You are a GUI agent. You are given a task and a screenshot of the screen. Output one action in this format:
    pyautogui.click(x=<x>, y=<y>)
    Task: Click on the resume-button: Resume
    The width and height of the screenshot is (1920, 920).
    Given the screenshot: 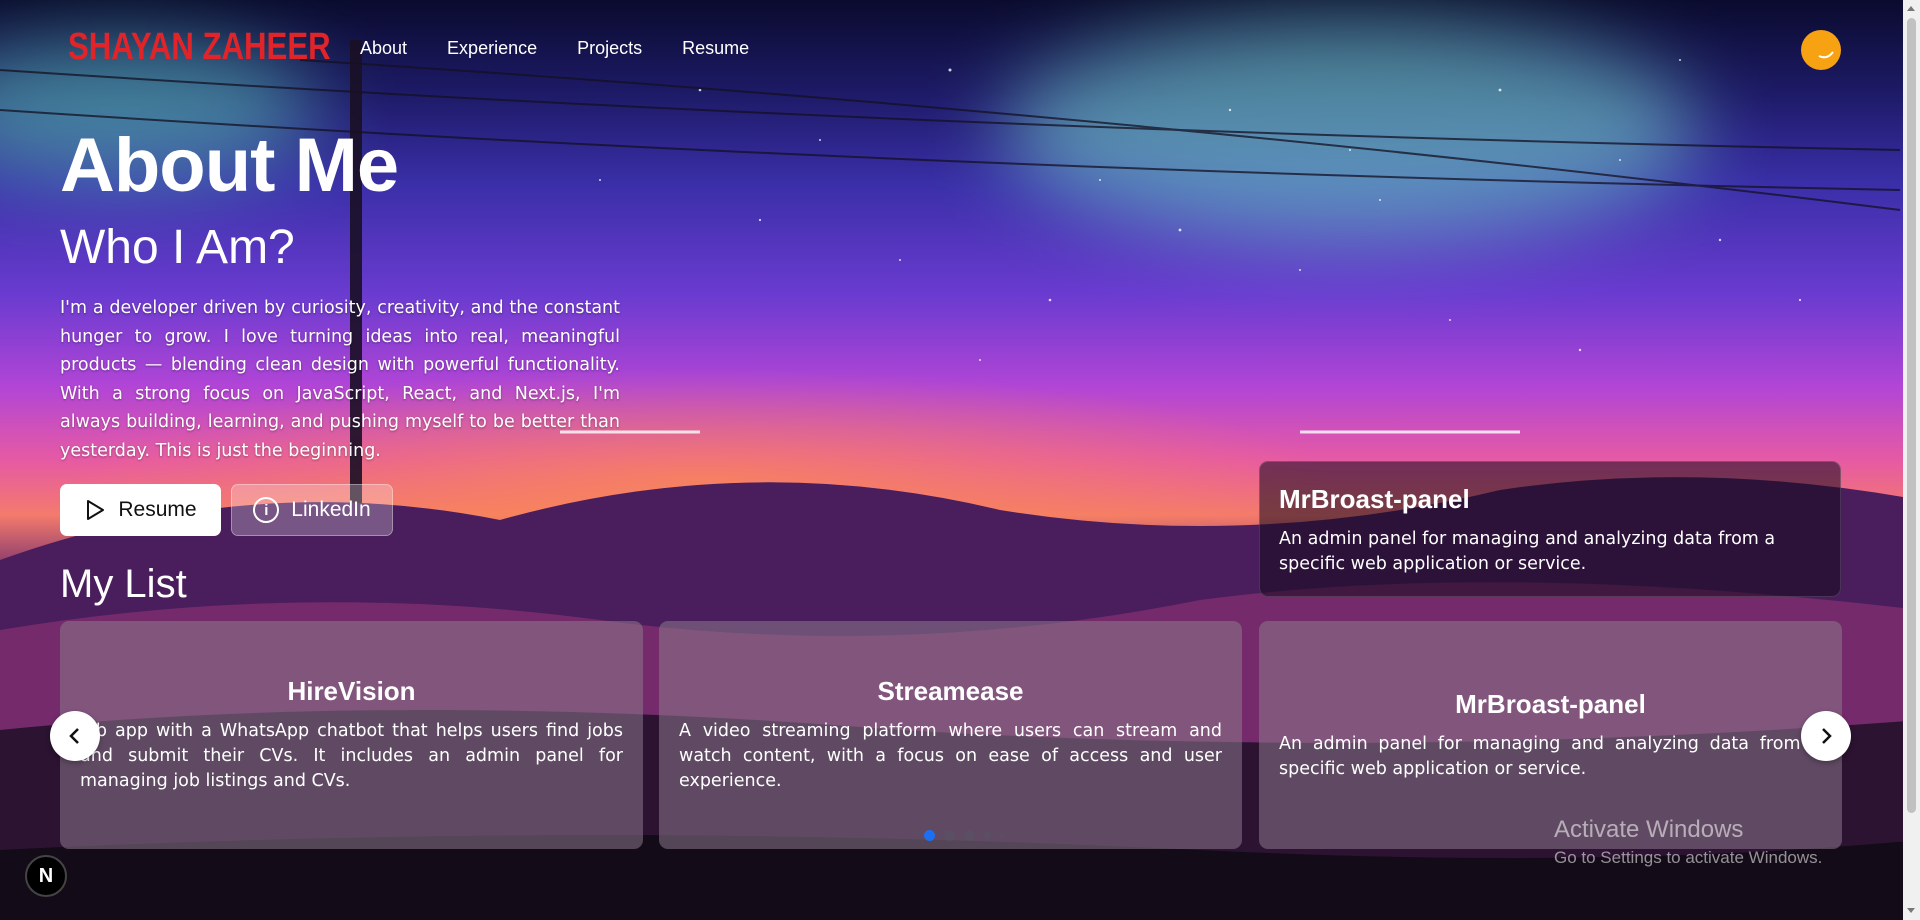 What is the action you would take?
    pyautogui.click(x=140, y=510)
    